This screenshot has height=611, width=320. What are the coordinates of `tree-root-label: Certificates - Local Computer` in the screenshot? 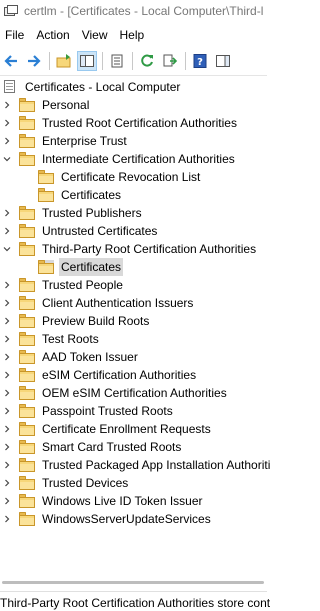 It's located at (103, 87).